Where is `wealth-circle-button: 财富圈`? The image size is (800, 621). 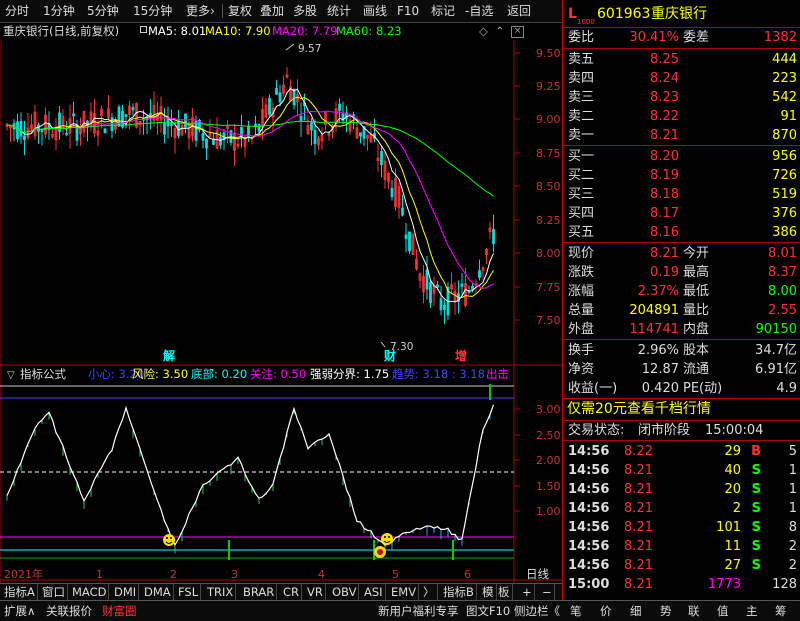
wealth-circle-button: 财富圈 is located at coordinates (119, 611).